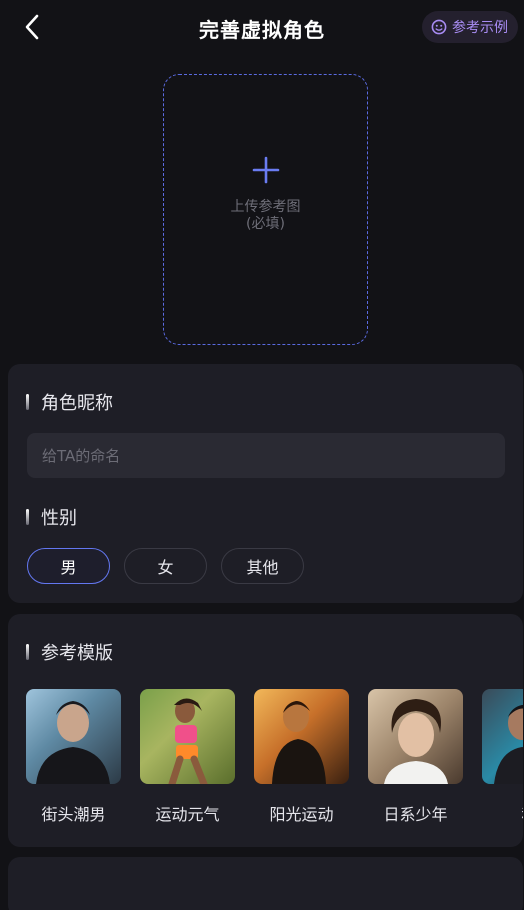  What do you see at coordinates (187, 814) in the screenshot?
I see `template-label: 运动元气` at bounding box center [187, 814].